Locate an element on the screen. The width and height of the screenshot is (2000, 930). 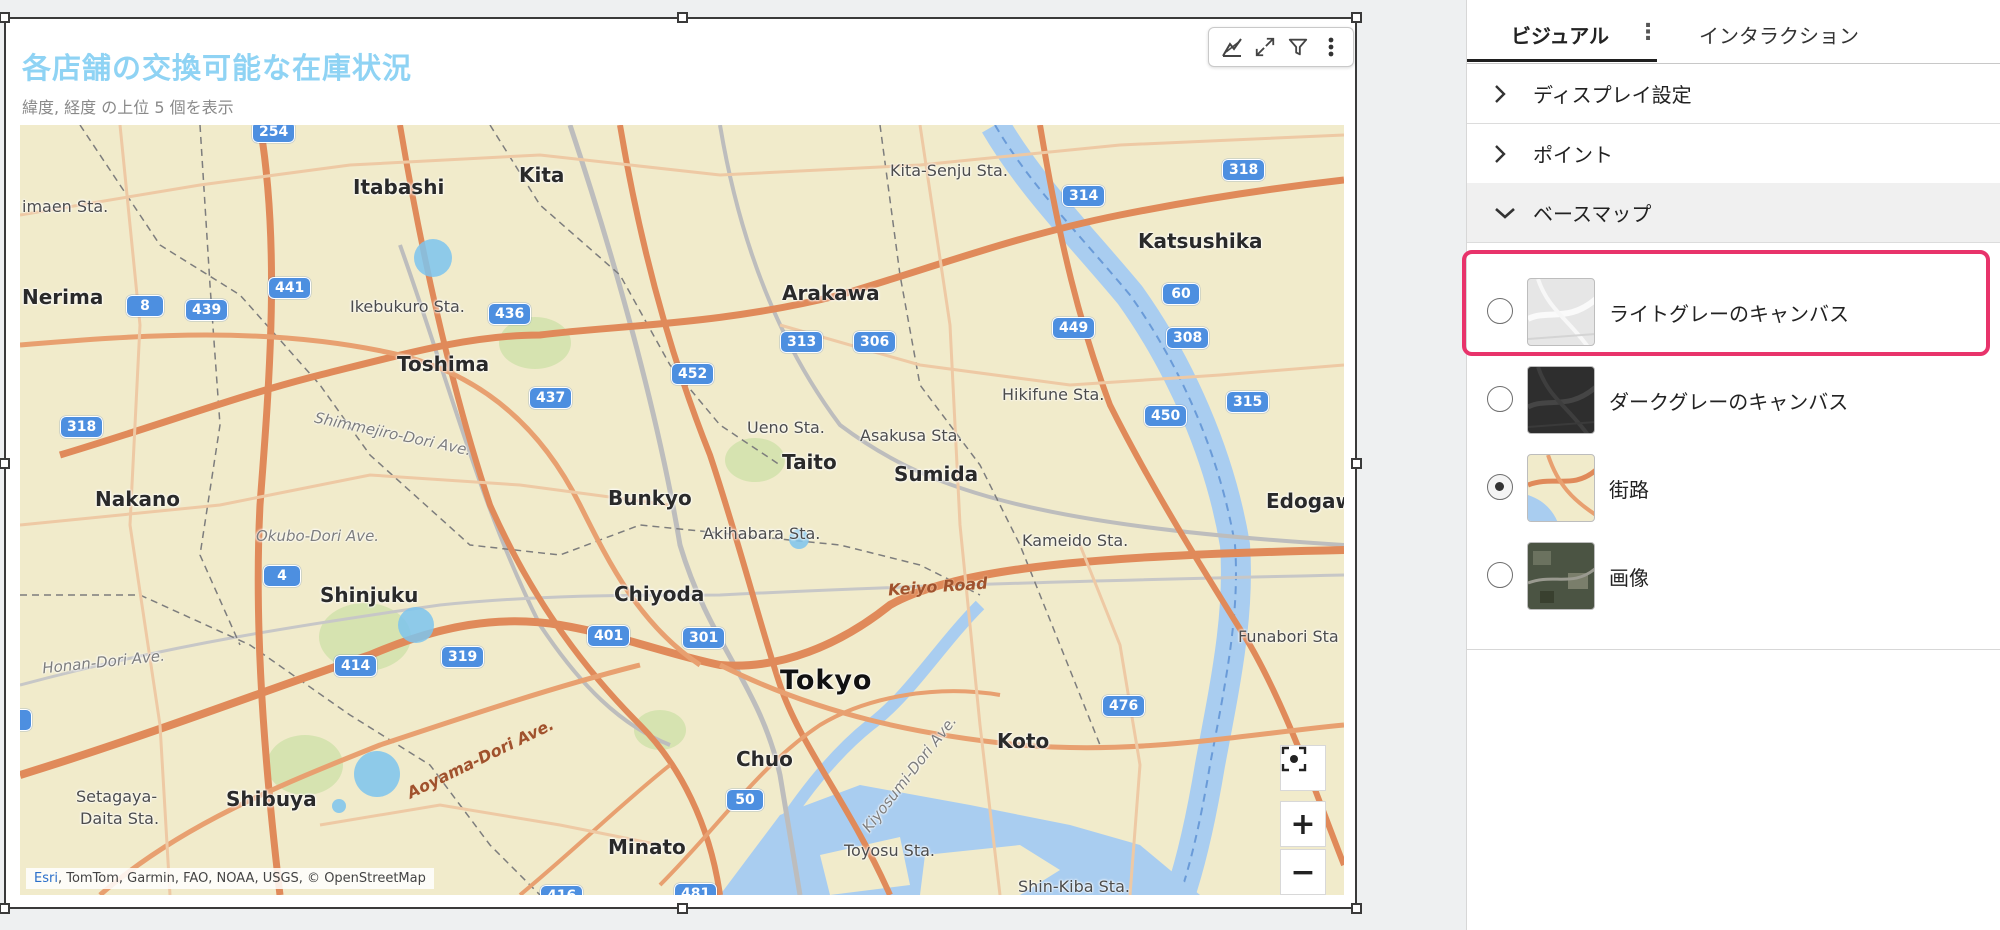
map-label-station: imaen Sta. is located at coordinates (65, 206).